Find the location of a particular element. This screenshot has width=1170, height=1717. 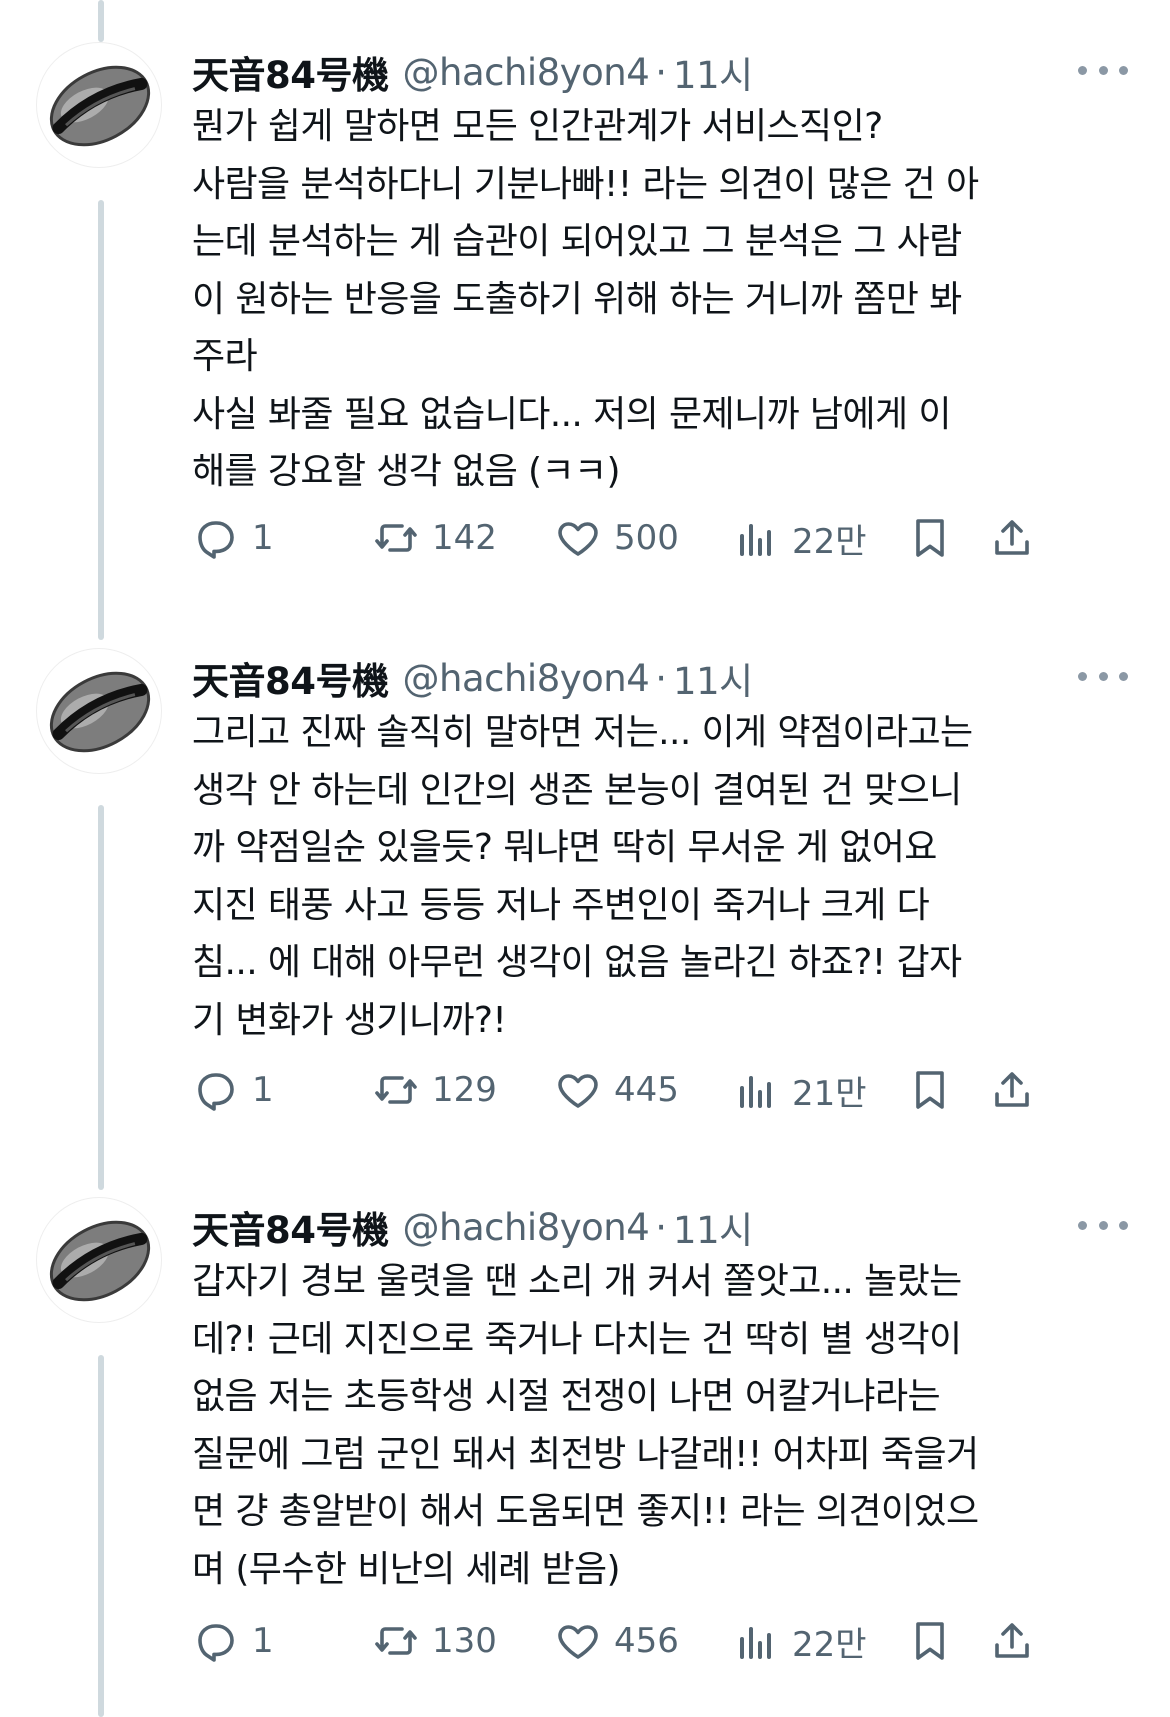

tweet-text-line: 지진 태풍 사고 등등 저나 주변인이 죽거나 크게 다 is located at coordinates (561, 905).